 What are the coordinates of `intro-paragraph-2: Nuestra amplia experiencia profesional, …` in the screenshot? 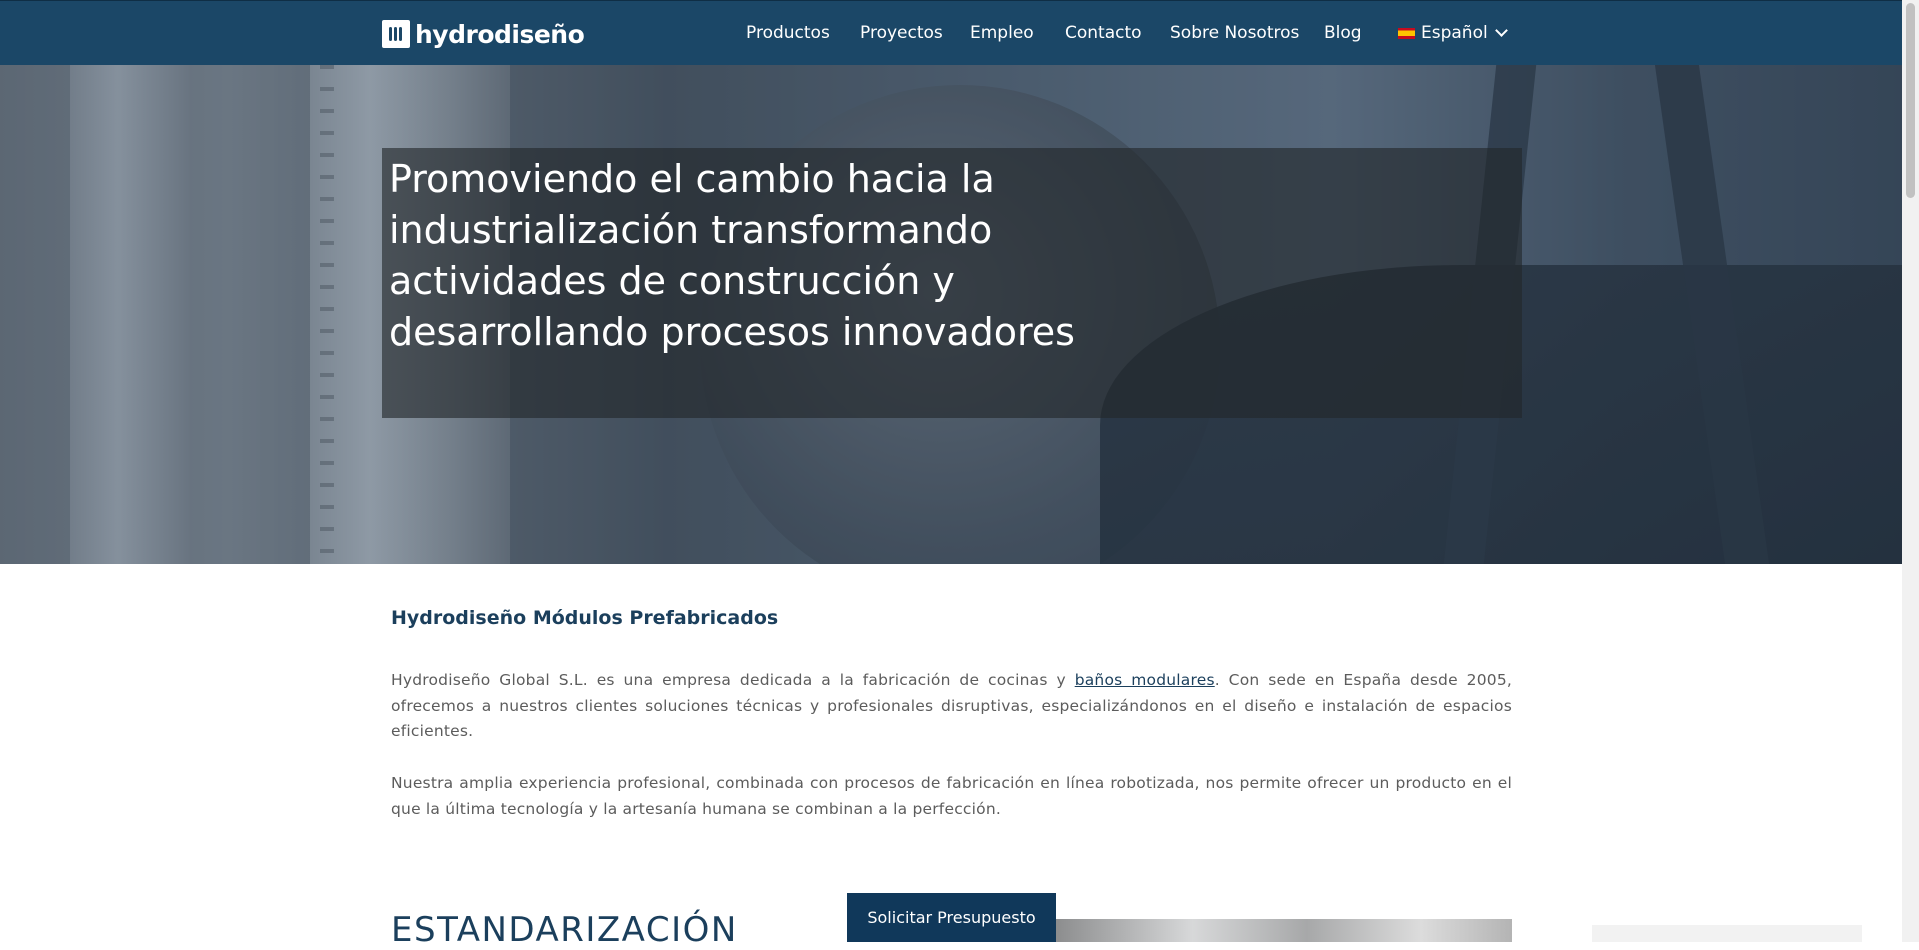 It's located at (951, 796).